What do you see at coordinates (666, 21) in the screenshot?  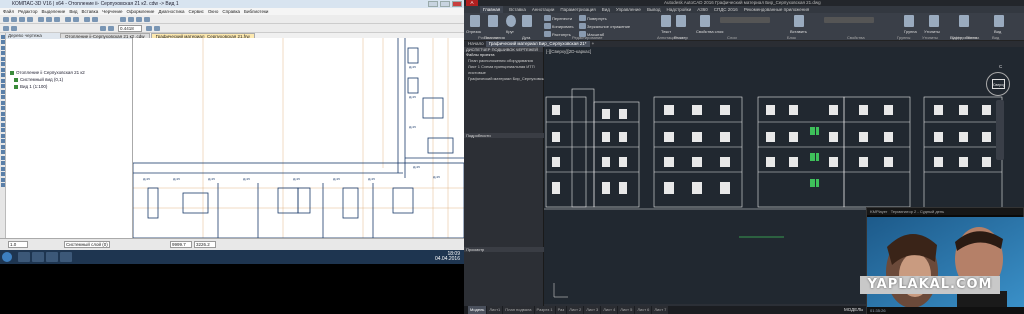 I see `text-tool-icon` at bounding box center [666, 21].